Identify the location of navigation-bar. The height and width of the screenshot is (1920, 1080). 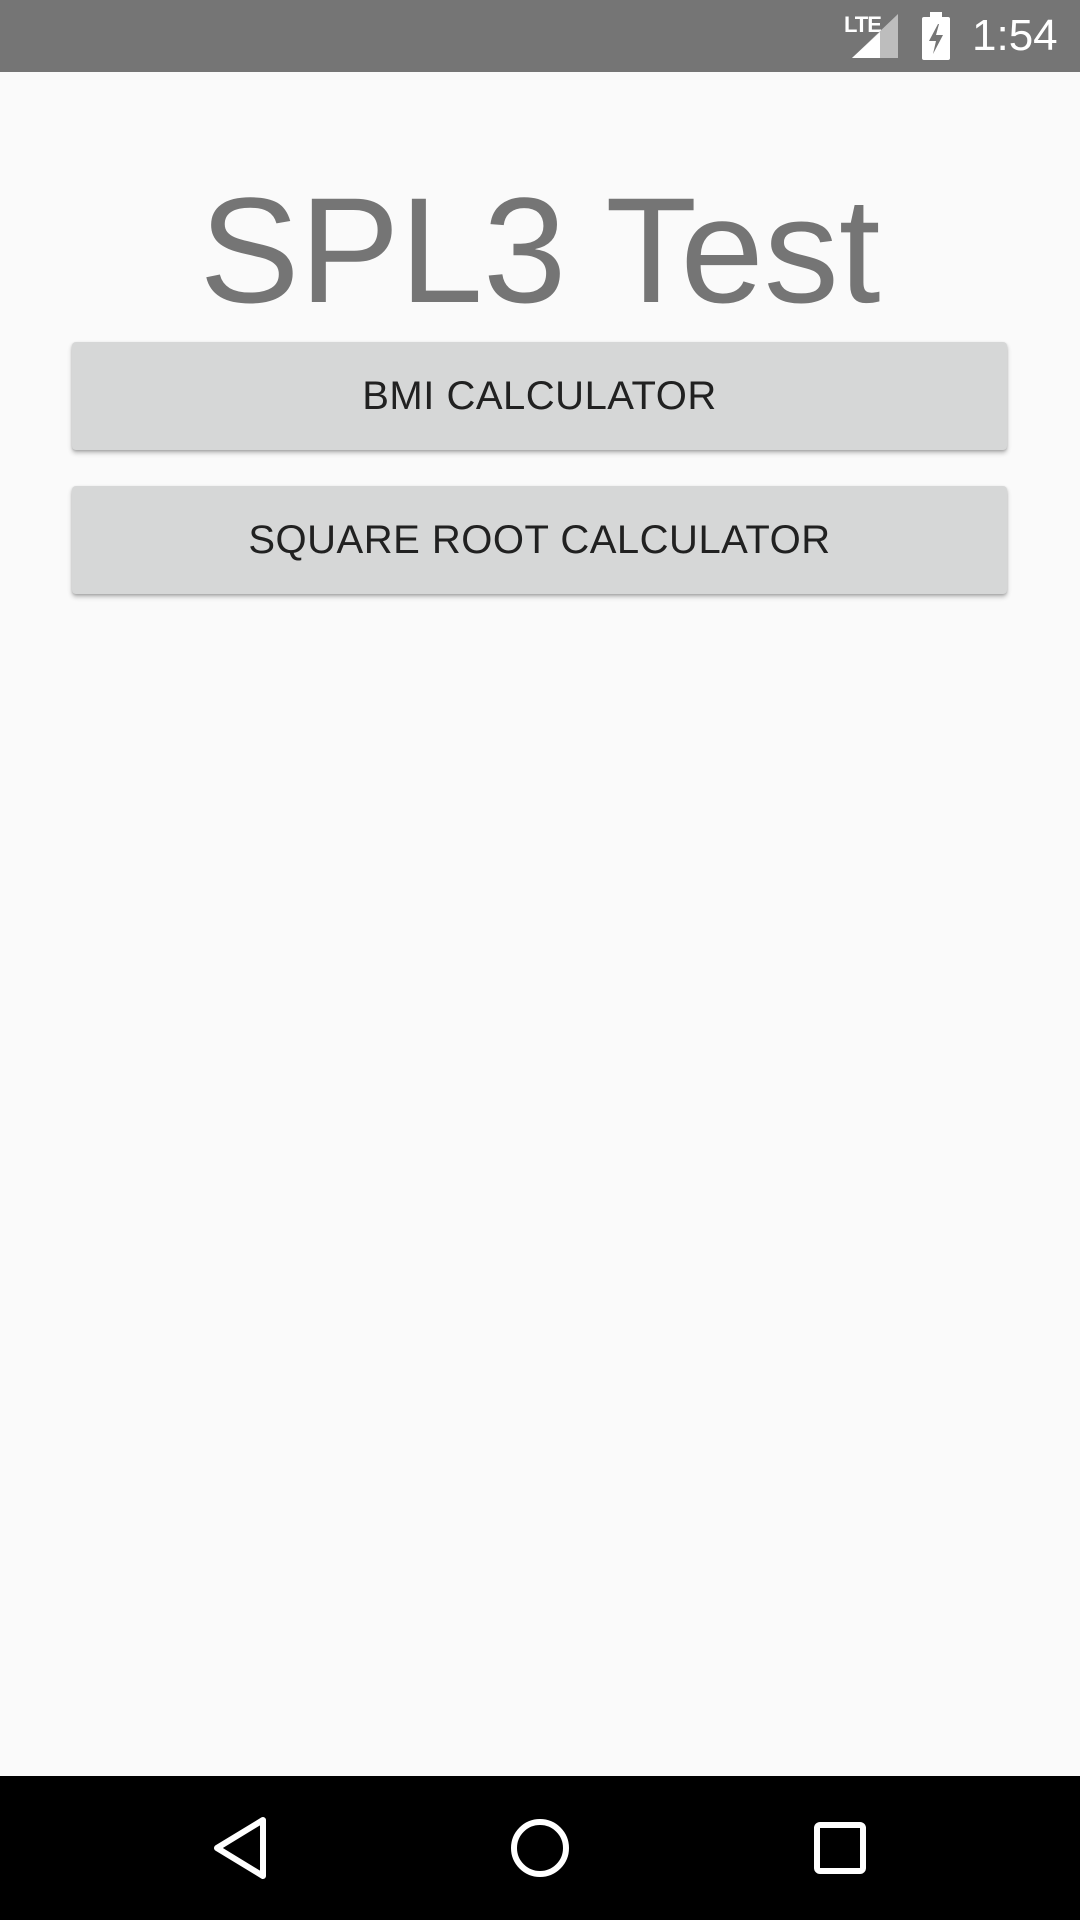
(540, 1848).